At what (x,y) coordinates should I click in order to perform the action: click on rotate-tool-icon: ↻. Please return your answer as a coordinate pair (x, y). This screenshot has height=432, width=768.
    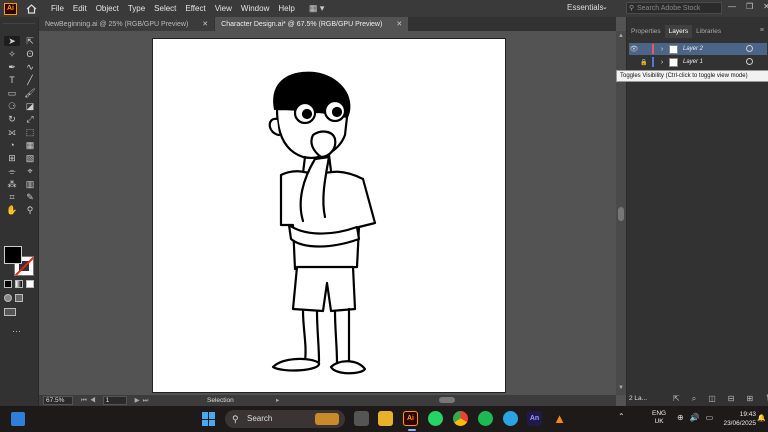
    Looking at the image, I should click on (12, 119).